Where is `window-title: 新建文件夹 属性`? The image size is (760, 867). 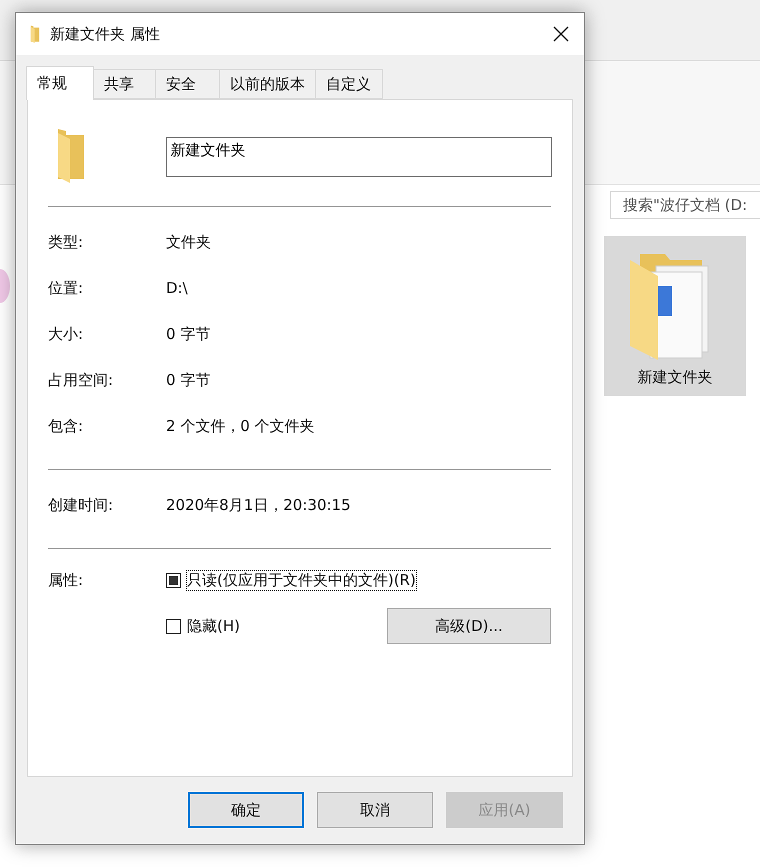 window-title: 新建文件夹 属性 is located at coordinates (105, 34).